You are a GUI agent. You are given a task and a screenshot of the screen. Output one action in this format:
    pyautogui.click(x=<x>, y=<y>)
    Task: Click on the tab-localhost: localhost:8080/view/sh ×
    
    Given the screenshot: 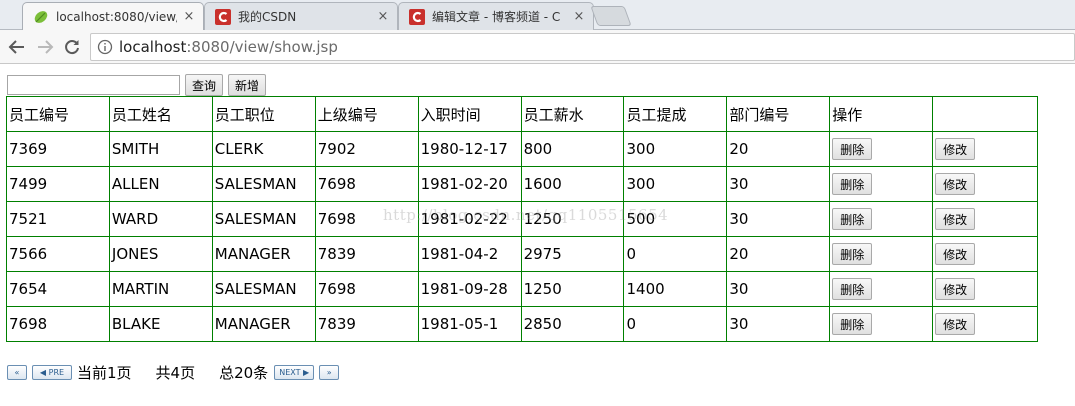 What is the action you would take?
    pyautogui.click(x=113, y=16)
    